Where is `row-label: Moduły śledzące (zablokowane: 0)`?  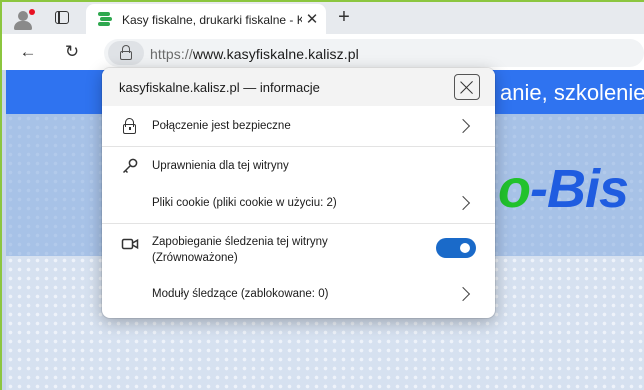 row-label: Moduły śledzące (zablokowane: 0) is located at coordinates (240, 294).